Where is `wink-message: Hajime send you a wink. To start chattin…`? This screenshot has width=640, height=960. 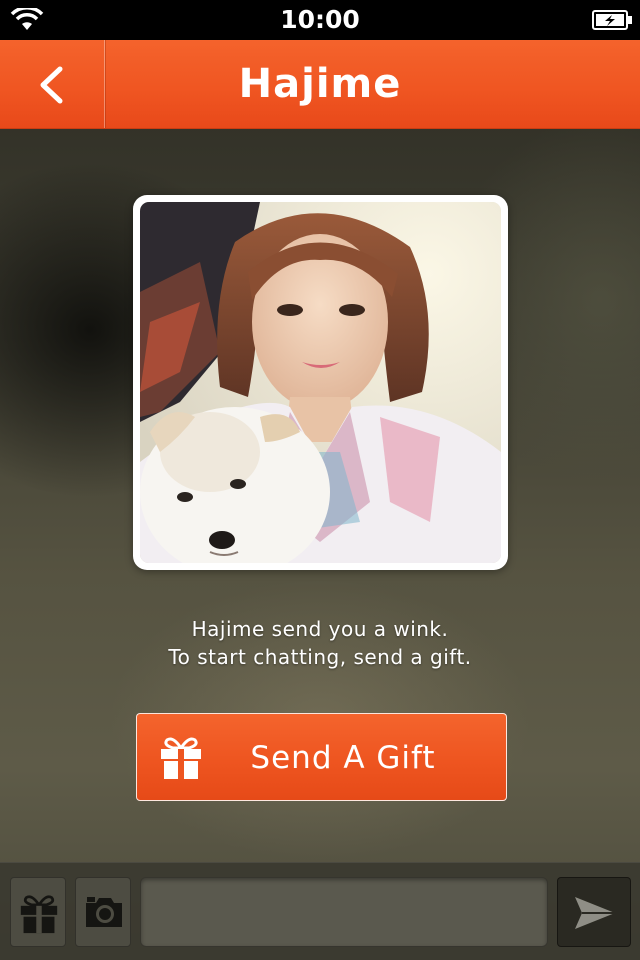 wink-message: Hajime send you a wink. To start chattin… is located at coordinates (320, 643).